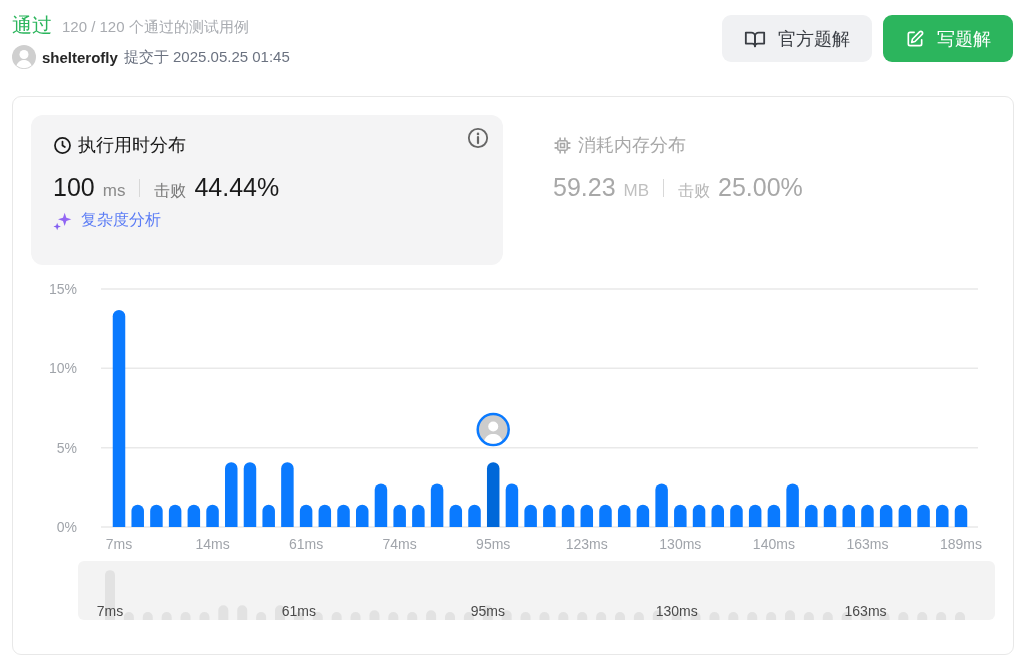 The width and height of the screenshot is (1023, 666). I want to click on axis-label: 14ms, so click(212, 544).